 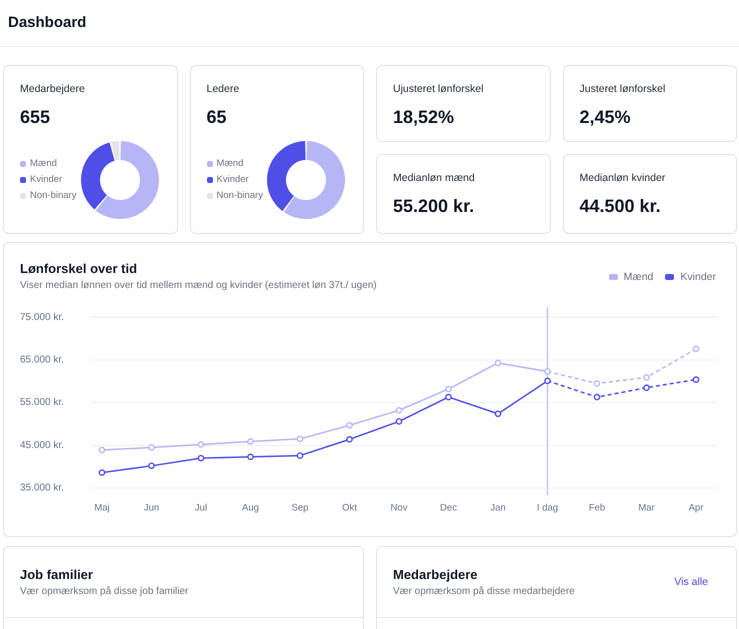 I want to click on axis-label: Jan, so click(x=498, y=508).